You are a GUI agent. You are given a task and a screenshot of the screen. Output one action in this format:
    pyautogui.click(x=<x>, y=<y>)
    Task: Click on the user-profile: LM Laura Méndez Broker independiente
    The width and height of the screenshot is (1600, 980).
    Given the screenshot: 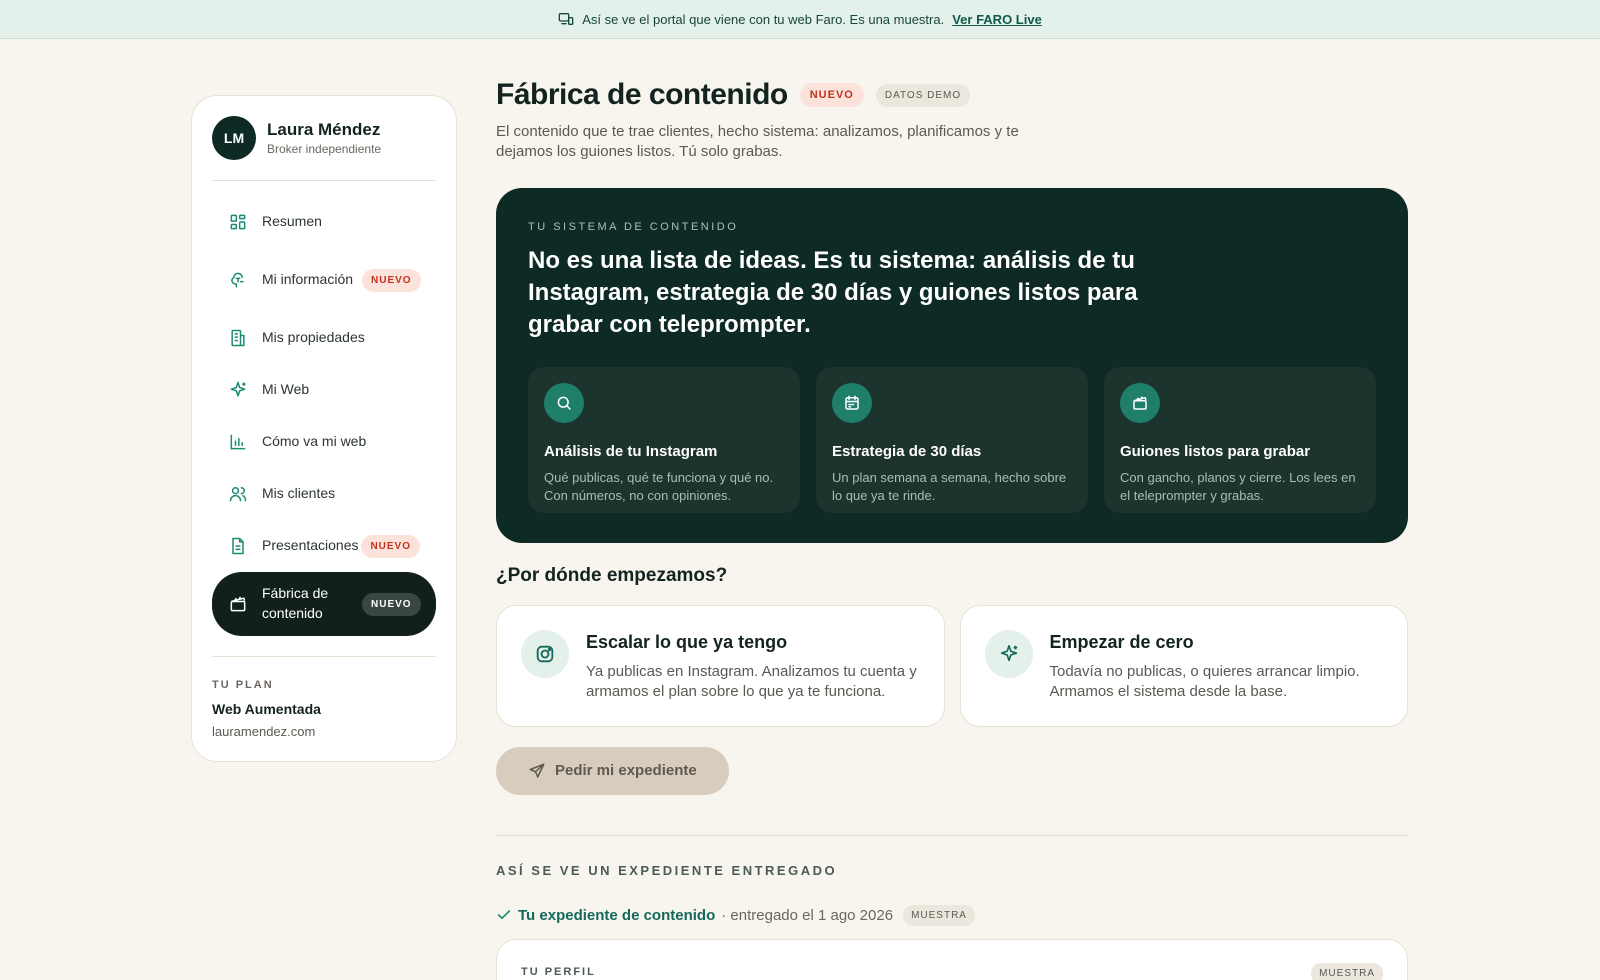 What is the action you would take?
    pyautogui.click(x=324, y=148)
    